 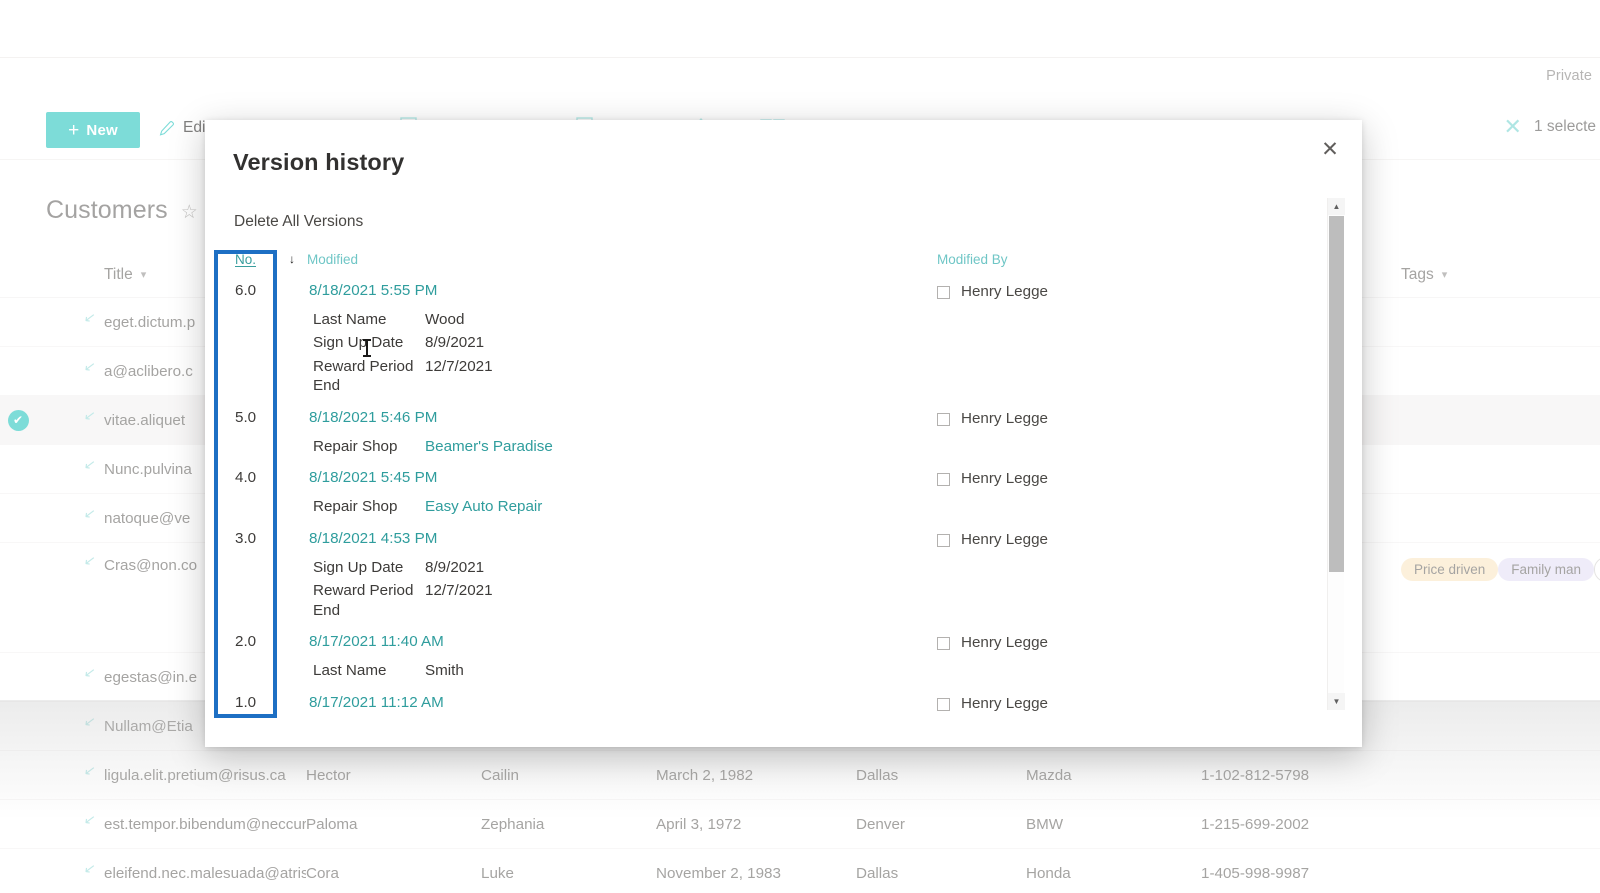 I want to click on cell-tags: Price drivenFamily manAccessories, so click(x=1500, y=572).